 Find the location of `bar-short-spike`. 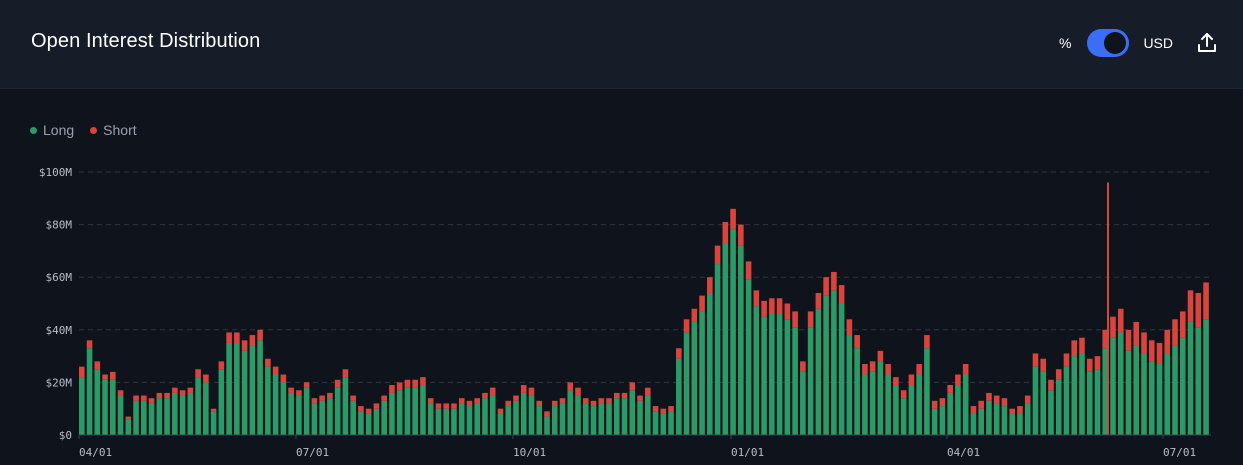

bar-short-spike is located at coordinates (1108, 308).